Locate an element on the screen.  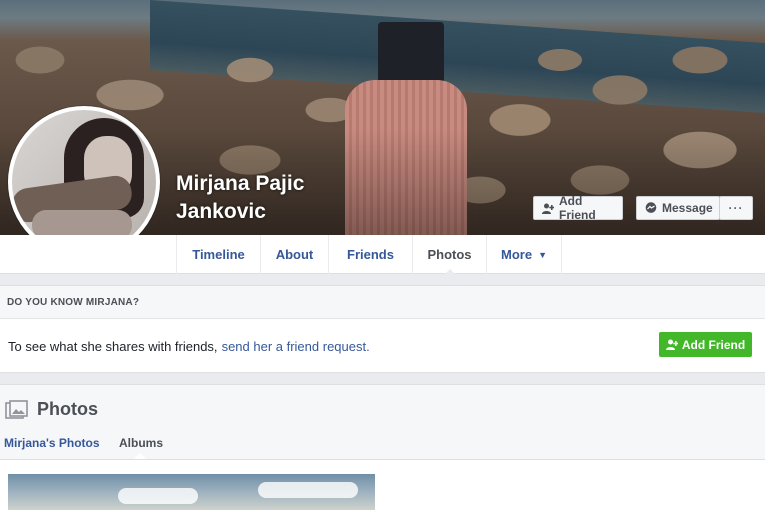
add-friend-button: Add Friend is located at coordinates (578, 208).